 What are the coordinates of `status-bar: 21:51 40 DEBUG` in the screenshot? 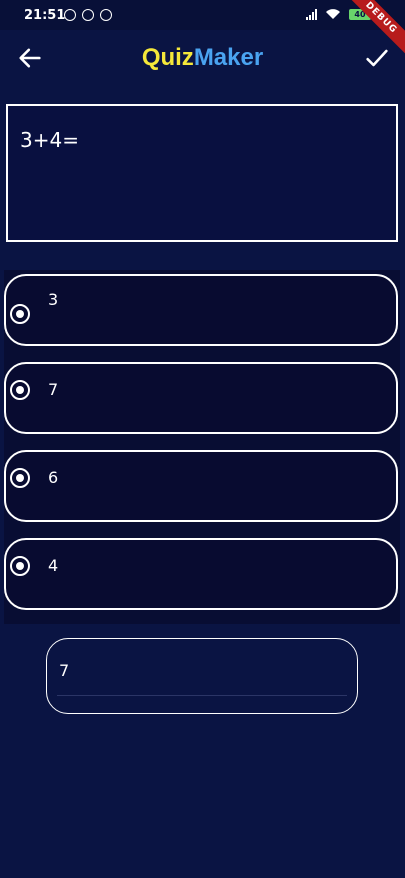 It's located at (202, 30).